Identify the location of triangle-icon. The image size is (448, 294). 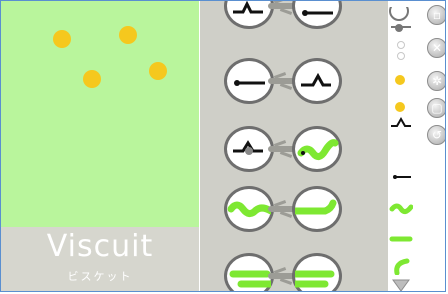
(401, 285).